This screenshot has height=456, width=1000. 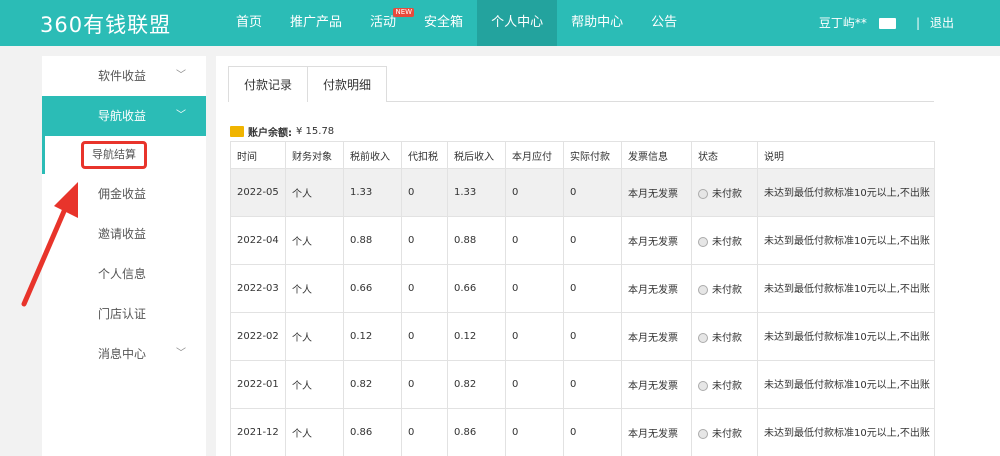 What do you see at coordinates (237, 131) in the screenshot?
I see `folder-icon` at bounding box center [237, 131].